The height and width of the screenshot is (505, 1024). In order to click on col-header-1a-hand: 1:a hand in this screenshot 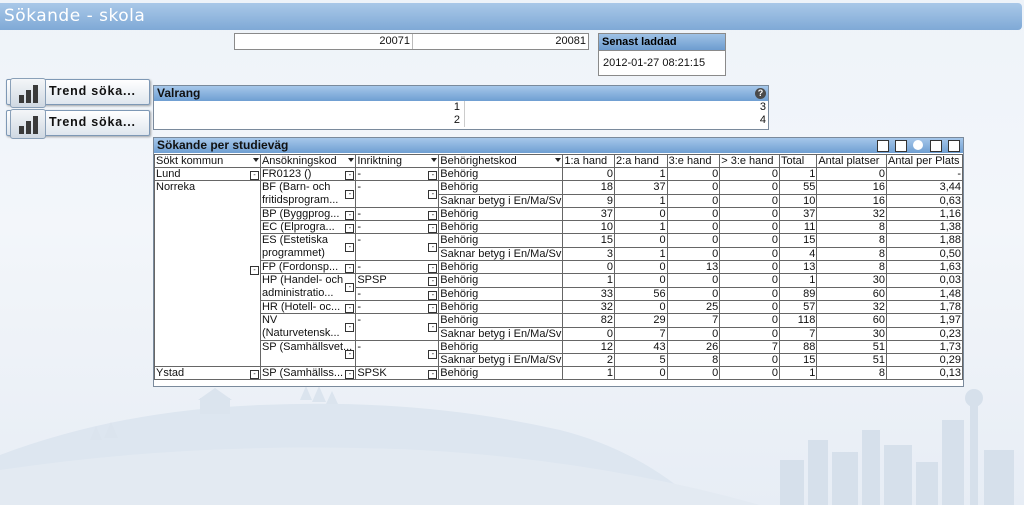, I will do `click(589, 161)`.